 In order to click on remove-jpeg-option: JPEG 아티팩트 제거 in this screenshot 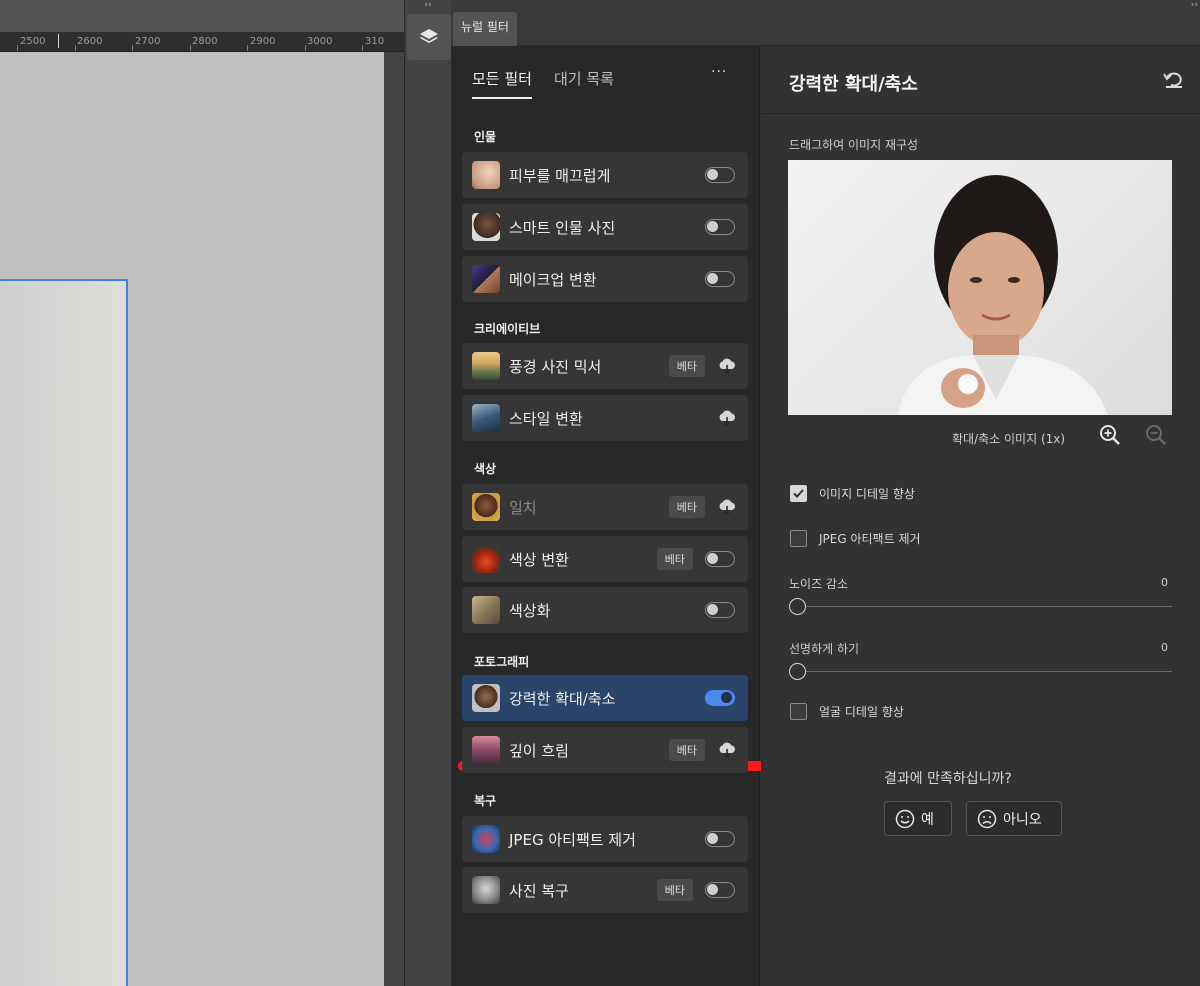, I will do `click(855, 538)`.